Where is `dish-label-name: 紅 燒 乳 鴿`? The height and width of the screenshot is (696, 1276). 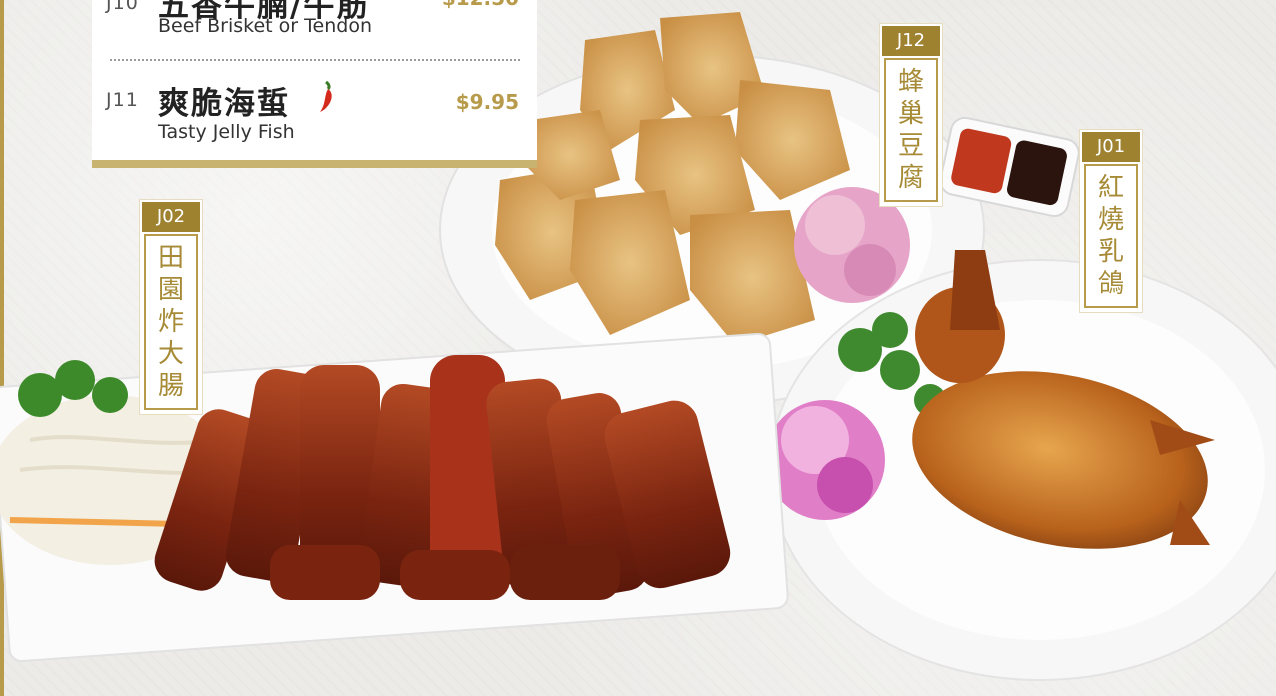 dish-label-name: 紅 燒 乳 鴿 is located at coordinates (1111, 236).